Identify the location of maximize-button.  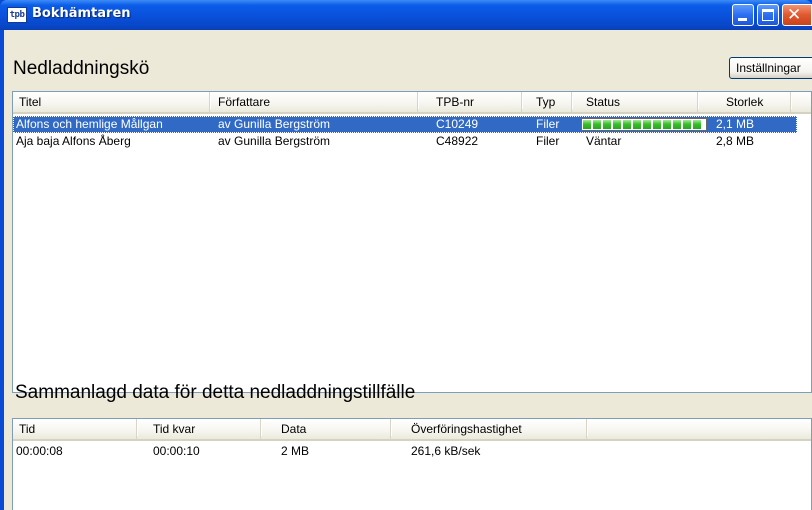
(768, 15).